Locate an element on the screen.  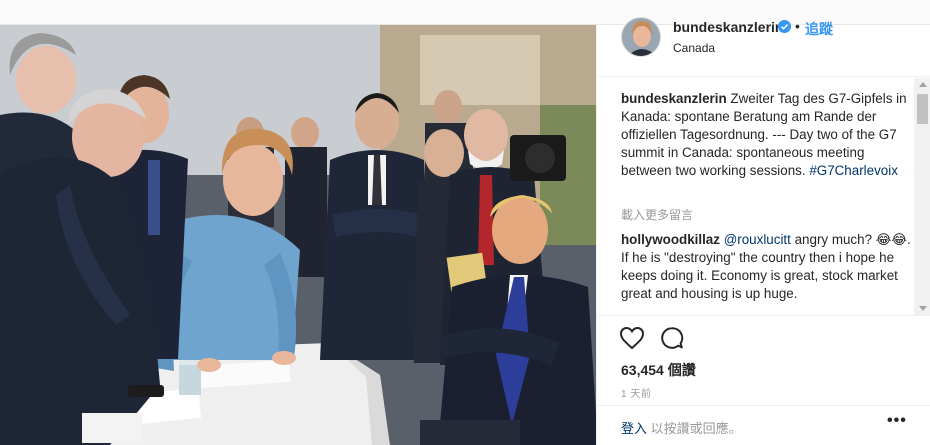
scroll-down-arrow-icon is located at coordinates (923, 308).